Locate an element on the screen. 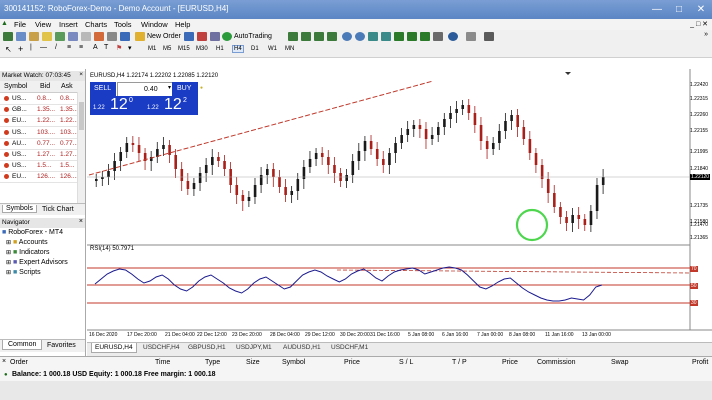 The image size is (712, 400). trendline-icon: / is located at coordinates (56, 47).